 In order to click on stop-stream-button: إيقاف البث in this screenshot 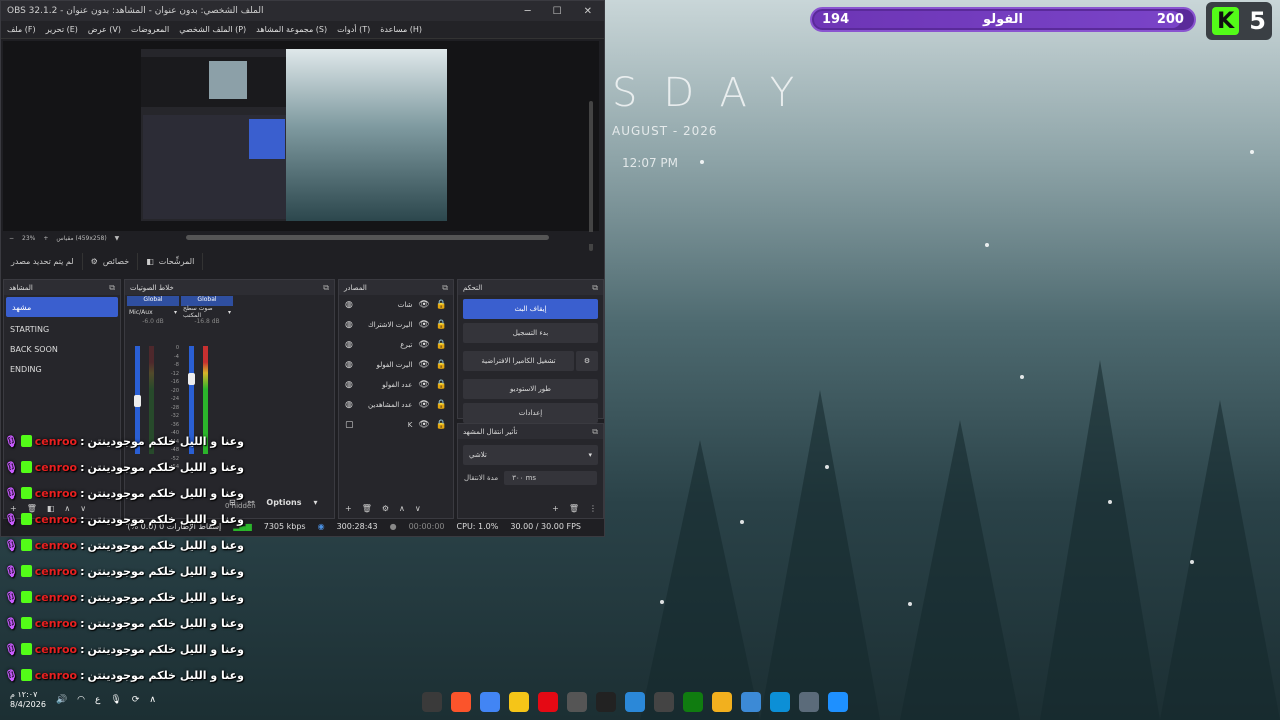, I will do `click(530, 309)`.